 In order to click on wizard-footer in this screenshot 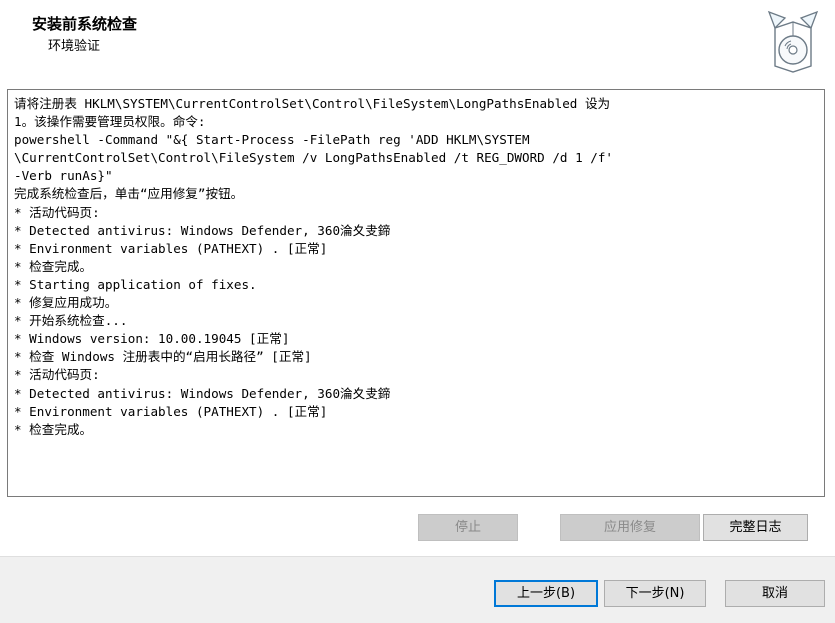, I will do `click(417, 589)`.